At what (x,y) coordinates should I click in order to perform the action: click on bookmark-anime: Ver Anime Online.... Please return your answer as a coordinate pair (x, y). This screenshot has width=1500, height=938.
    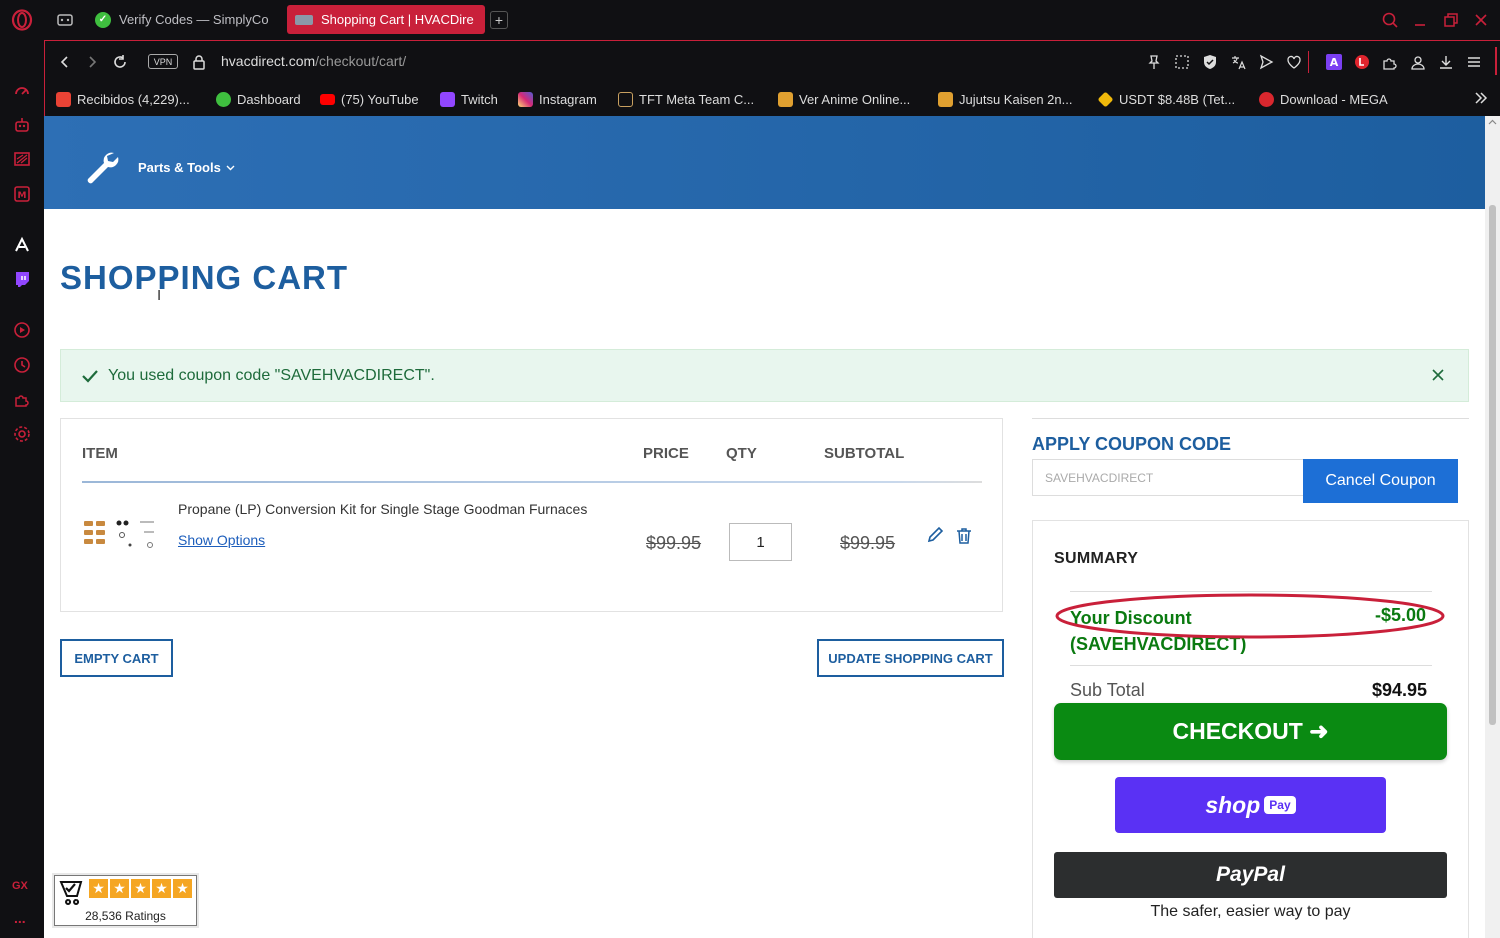
    Looking at the image, I should click on (844, 99).